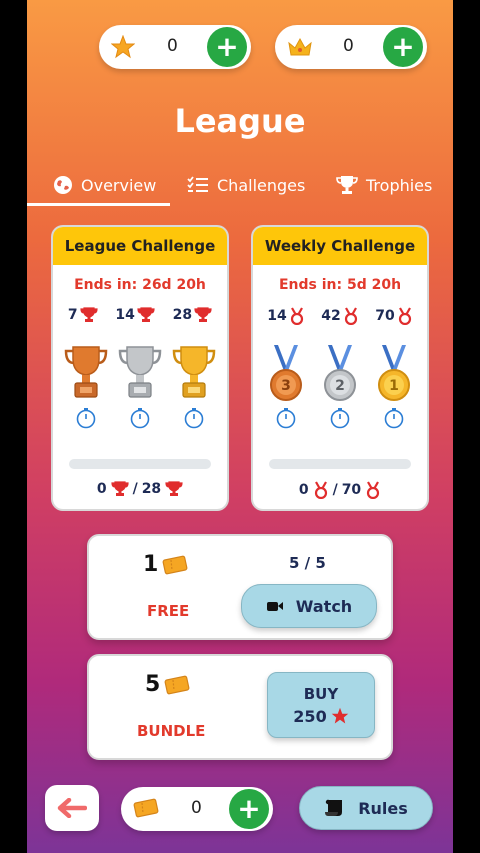  I want to click on league-timers, so click(140, 418).